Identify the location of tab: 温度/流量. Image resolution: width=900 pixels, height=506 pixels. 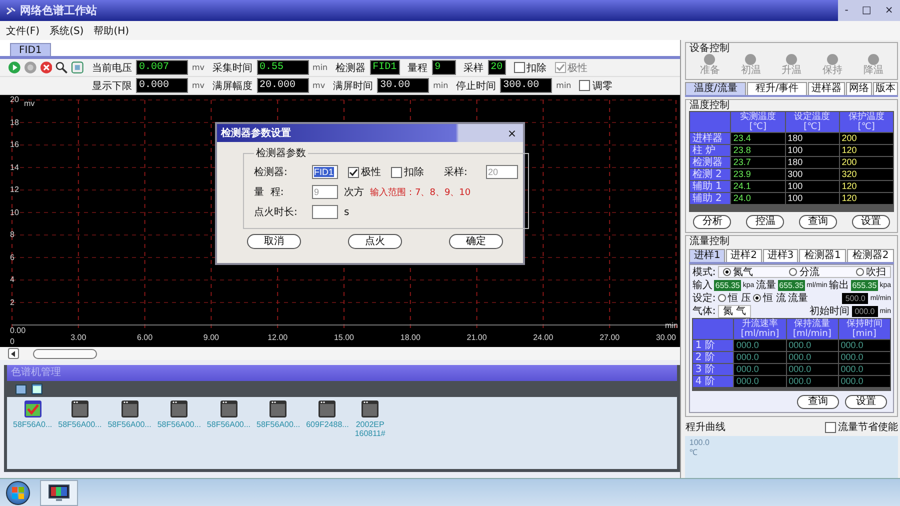
(715, 88).